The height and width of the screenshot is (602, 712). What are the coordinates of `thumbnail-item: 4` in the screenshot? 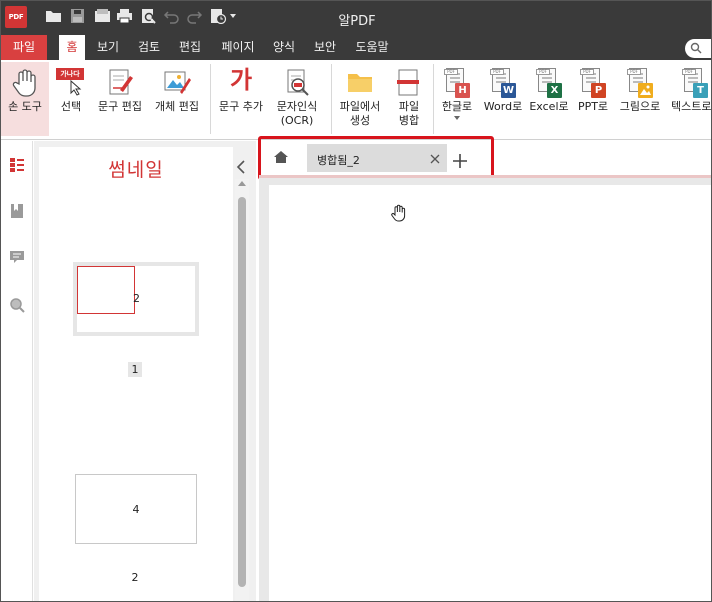 It's located at (136, 509).